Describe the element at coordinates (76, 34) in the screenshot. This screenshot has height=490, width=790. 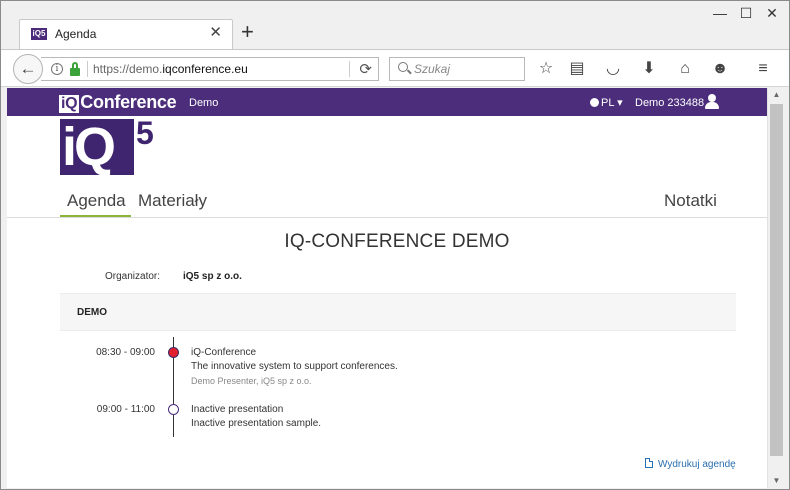
I see `browser-tab-title: Agenda` at that location.